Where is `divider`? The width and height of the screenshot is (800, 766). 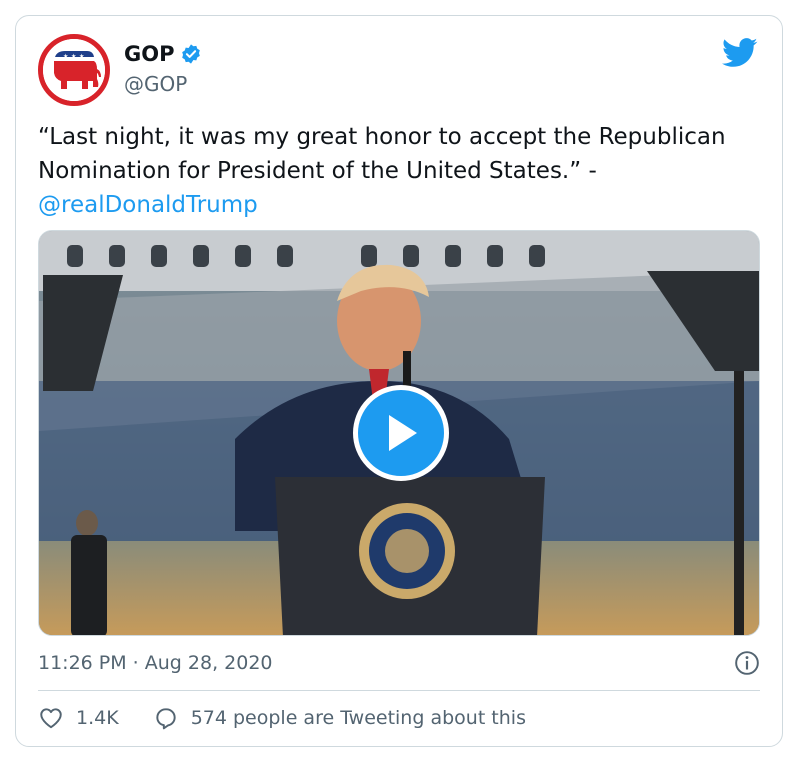
divider is located at coordinates (399, 690).